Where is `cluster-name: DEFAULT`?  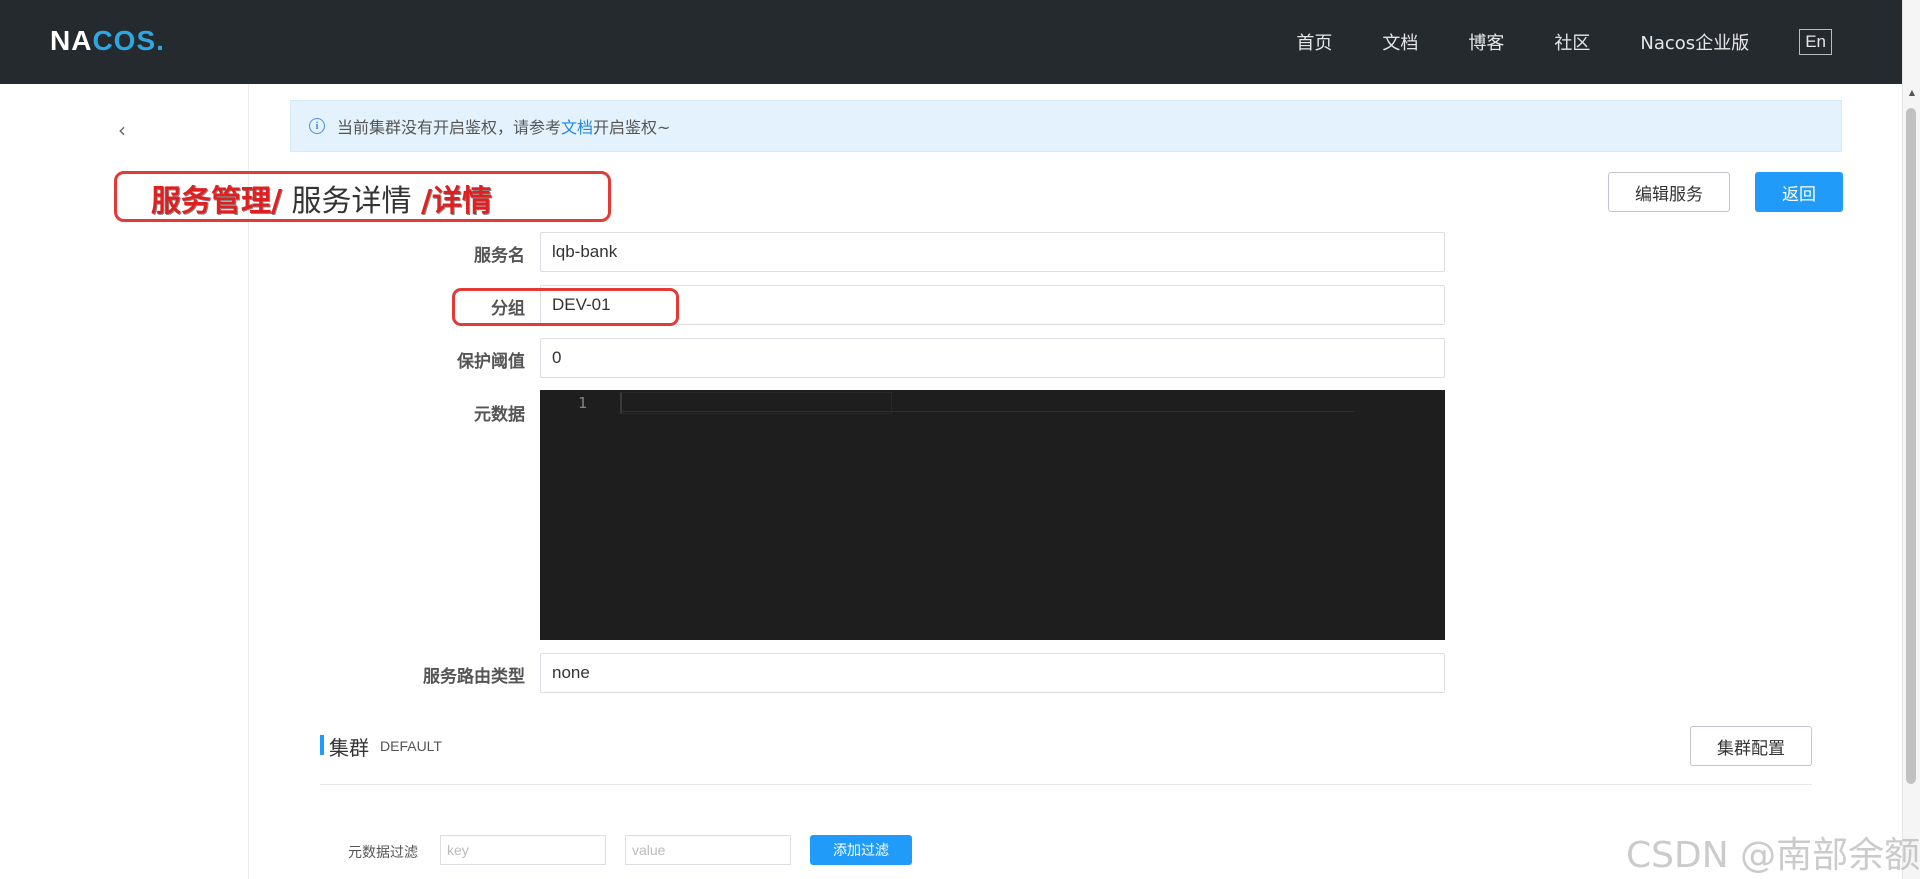
cluster-name: DEFAULT is located at coordinates (411, 746).